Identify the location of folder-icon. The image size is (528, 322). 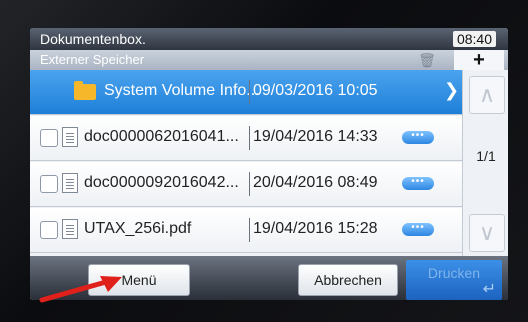
(85, 90).